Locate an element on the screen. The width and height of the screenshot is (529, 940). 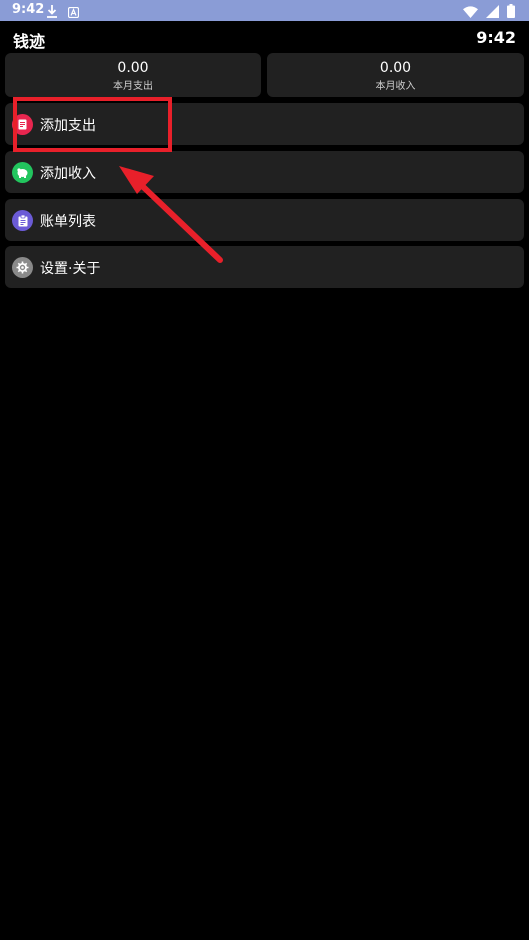
battery-icon is located at coordinates (511, 12).